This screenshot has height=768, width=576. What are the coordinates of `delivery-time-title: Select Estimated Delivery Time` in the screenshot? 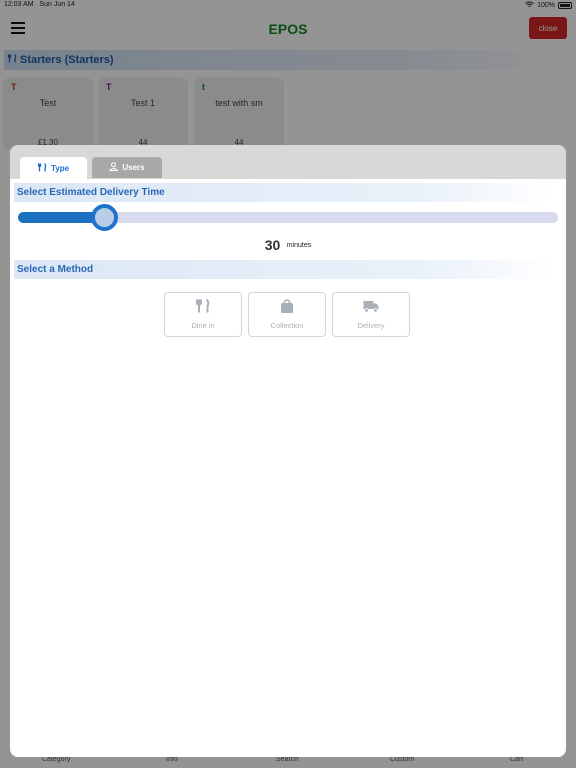 It's located at (91, 192).